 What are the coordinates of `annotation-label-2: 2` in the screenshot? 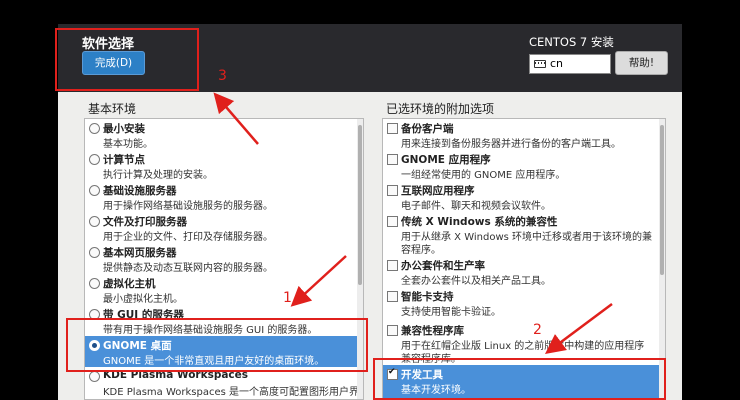 It's located at (537, 330).